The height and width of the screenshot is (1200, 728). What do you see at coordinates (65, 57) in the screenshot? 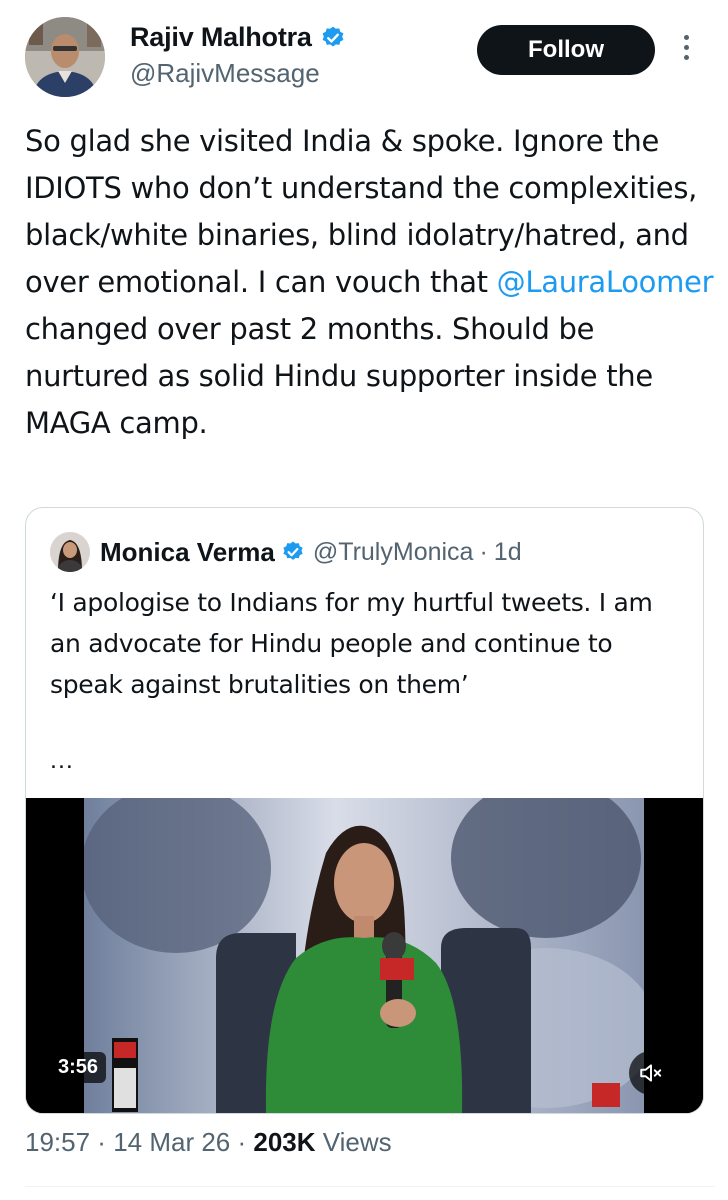
I see `author-avatar` at bounding box center [65, 57].